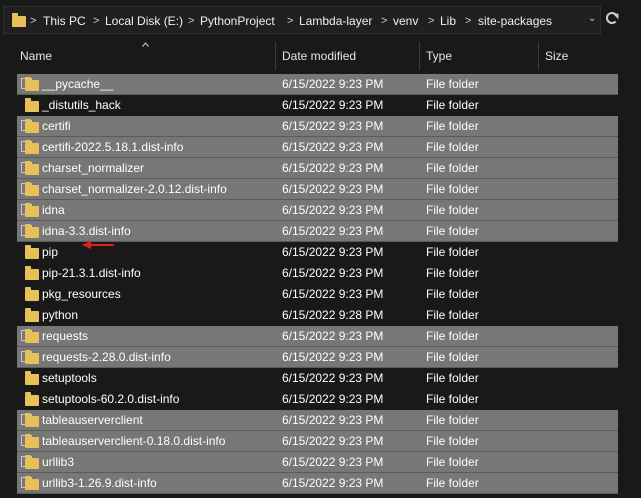  Describe the element at coordinates (448, 21) in the screenshot. I see `breadcrumb-lib: Lib` at that location.